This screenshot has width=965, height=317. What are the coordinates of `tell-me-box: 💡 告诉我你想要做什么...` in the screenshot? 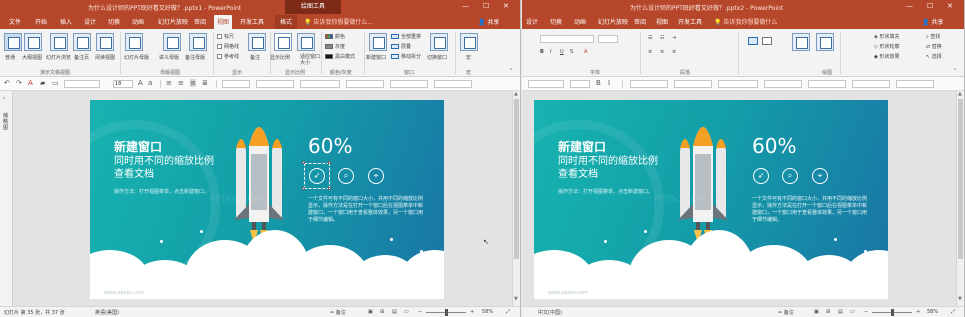 It's located at (338, 21).